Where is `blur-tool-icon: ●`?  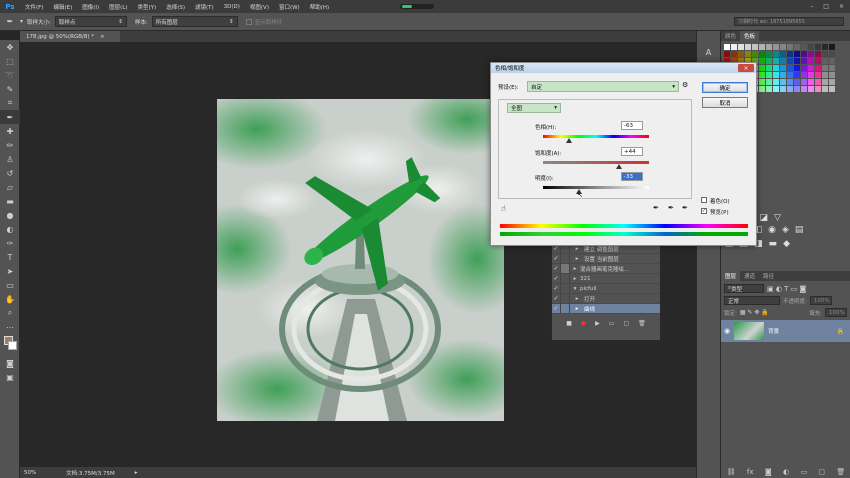
blur-tool-icon: ● is located at coordinates (10, 215).